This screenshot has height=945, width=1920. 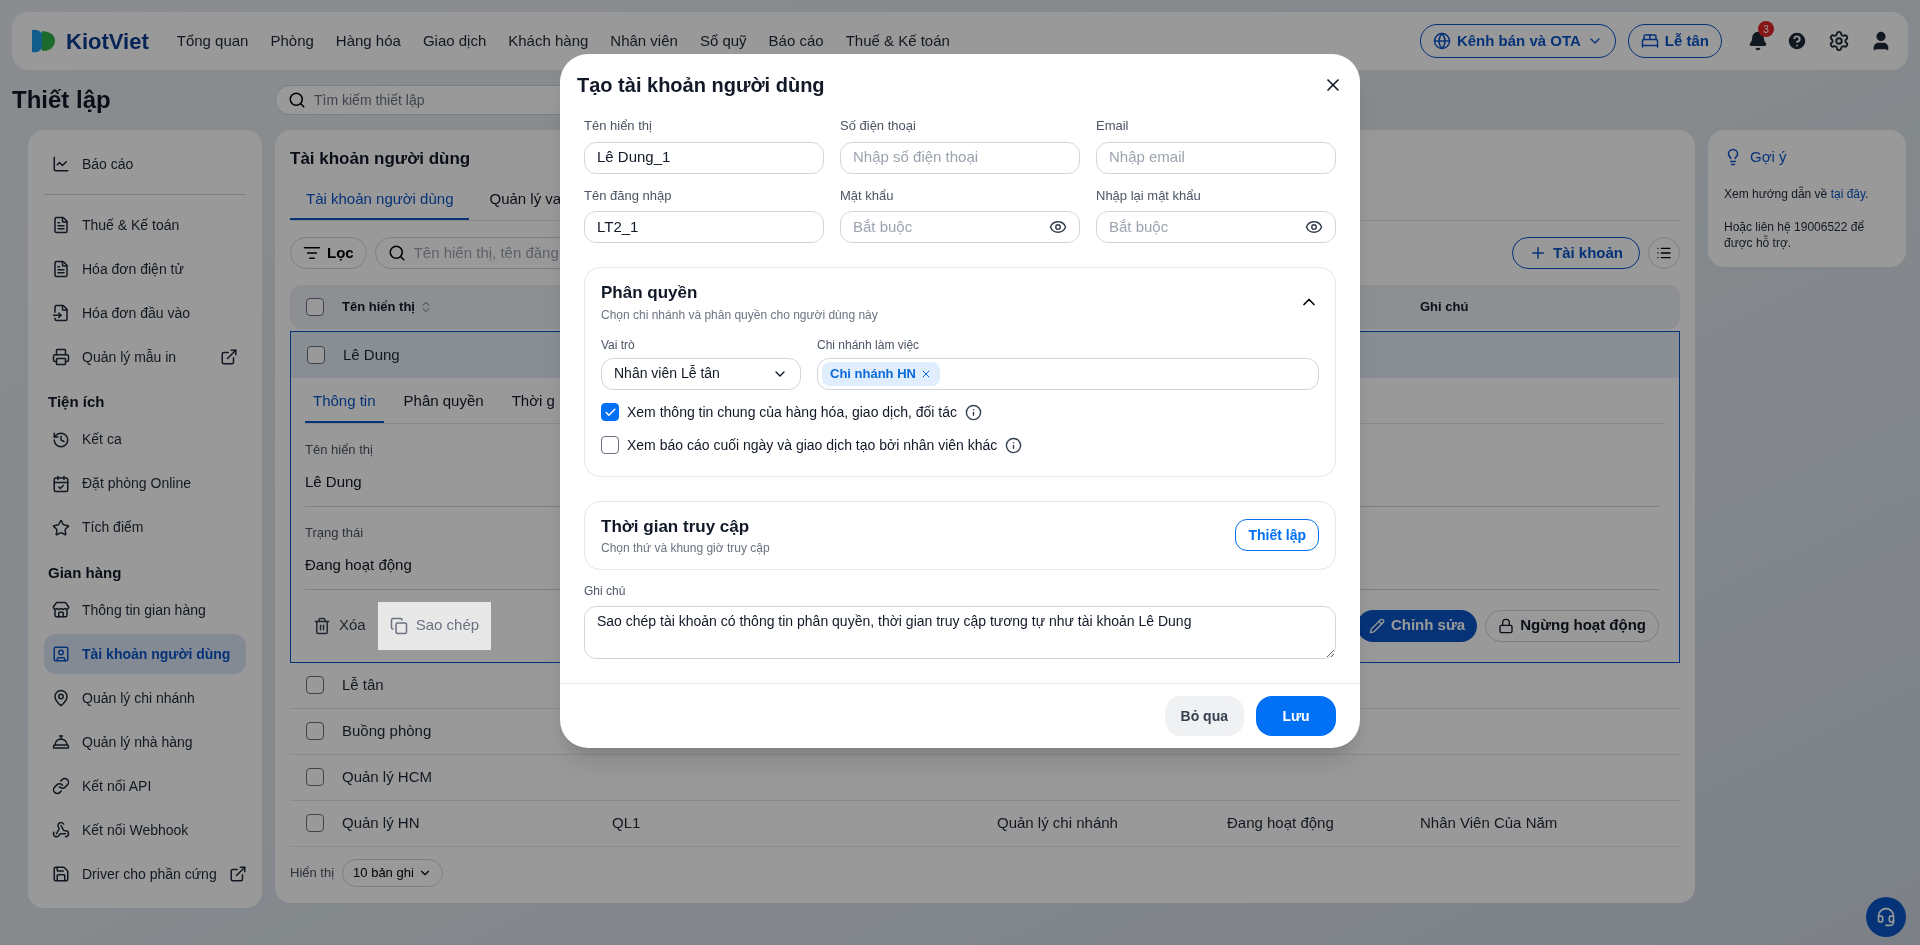 What do you see at coordinates (650, 293) in the screenshot?
I see `card-title: Phân quyền` at bounding box center [650, 293].